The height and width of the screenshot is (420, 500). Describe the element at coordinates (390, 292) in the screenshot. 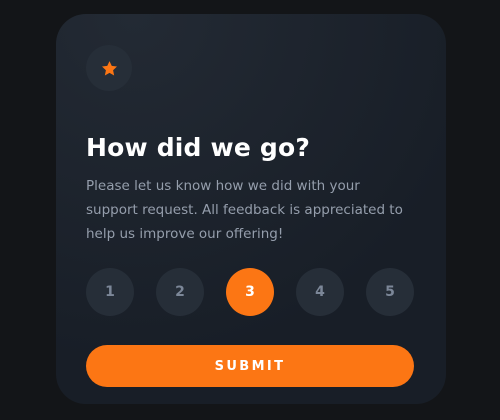

I see `rating-button-5: 5` at that location.